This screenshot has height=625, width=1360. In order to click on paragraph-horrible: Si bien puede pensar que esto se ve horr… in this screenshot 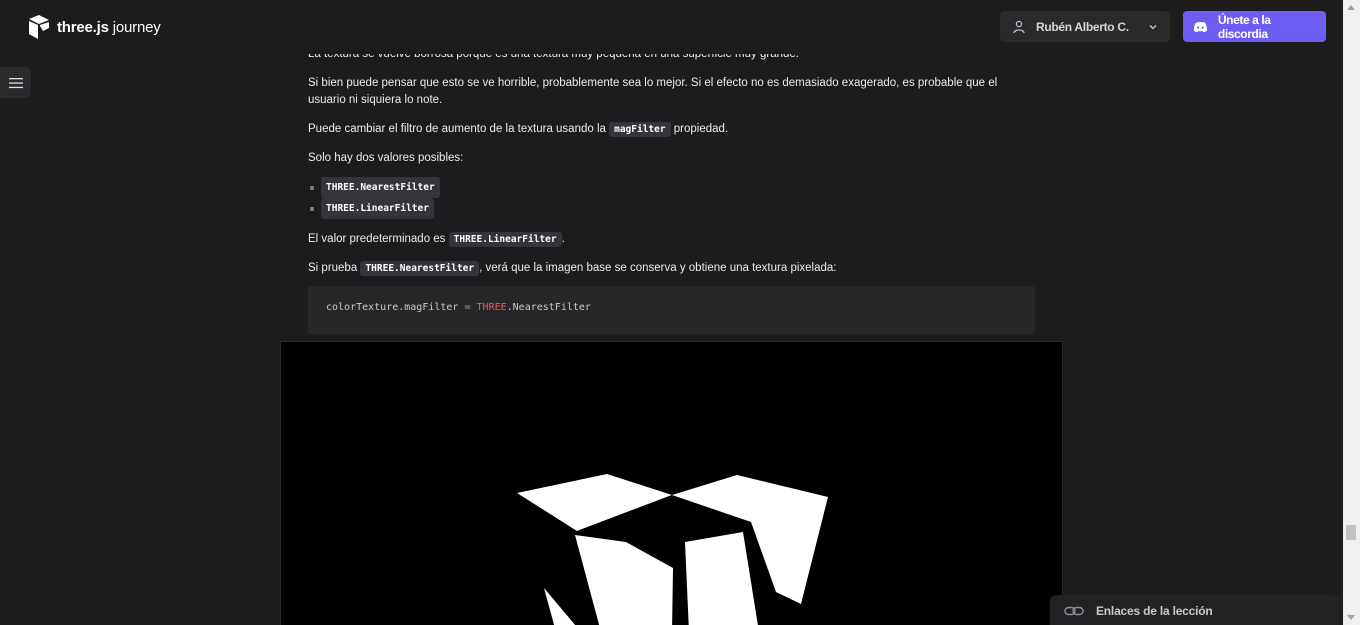, I will do `click(653, 91)`.